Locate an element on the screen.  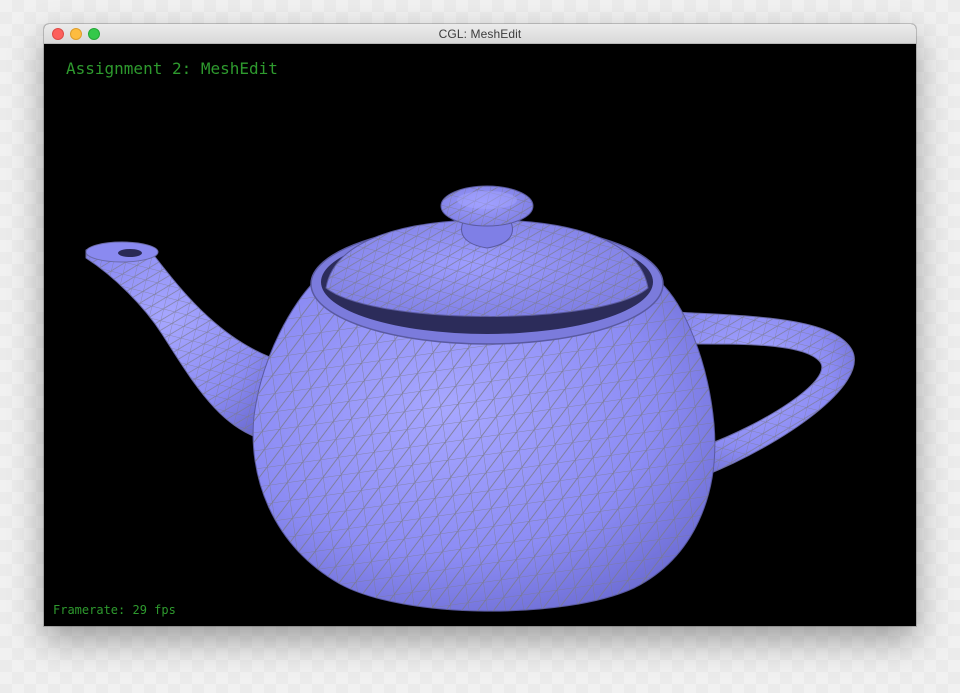
teapot-lid is located at coordinates (487, 251).